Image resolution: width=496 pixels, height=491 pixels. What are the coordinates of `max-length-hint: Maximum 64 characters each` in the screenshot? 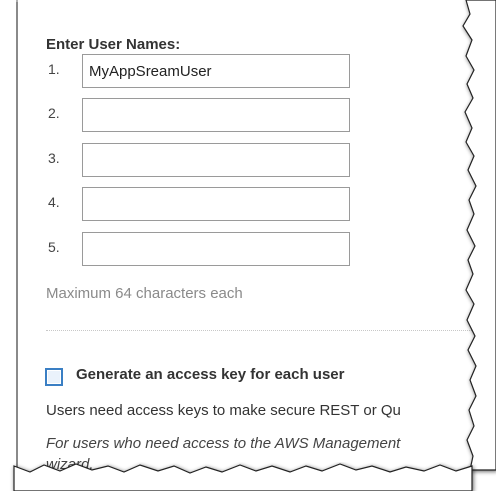 It's located at (144, 293).